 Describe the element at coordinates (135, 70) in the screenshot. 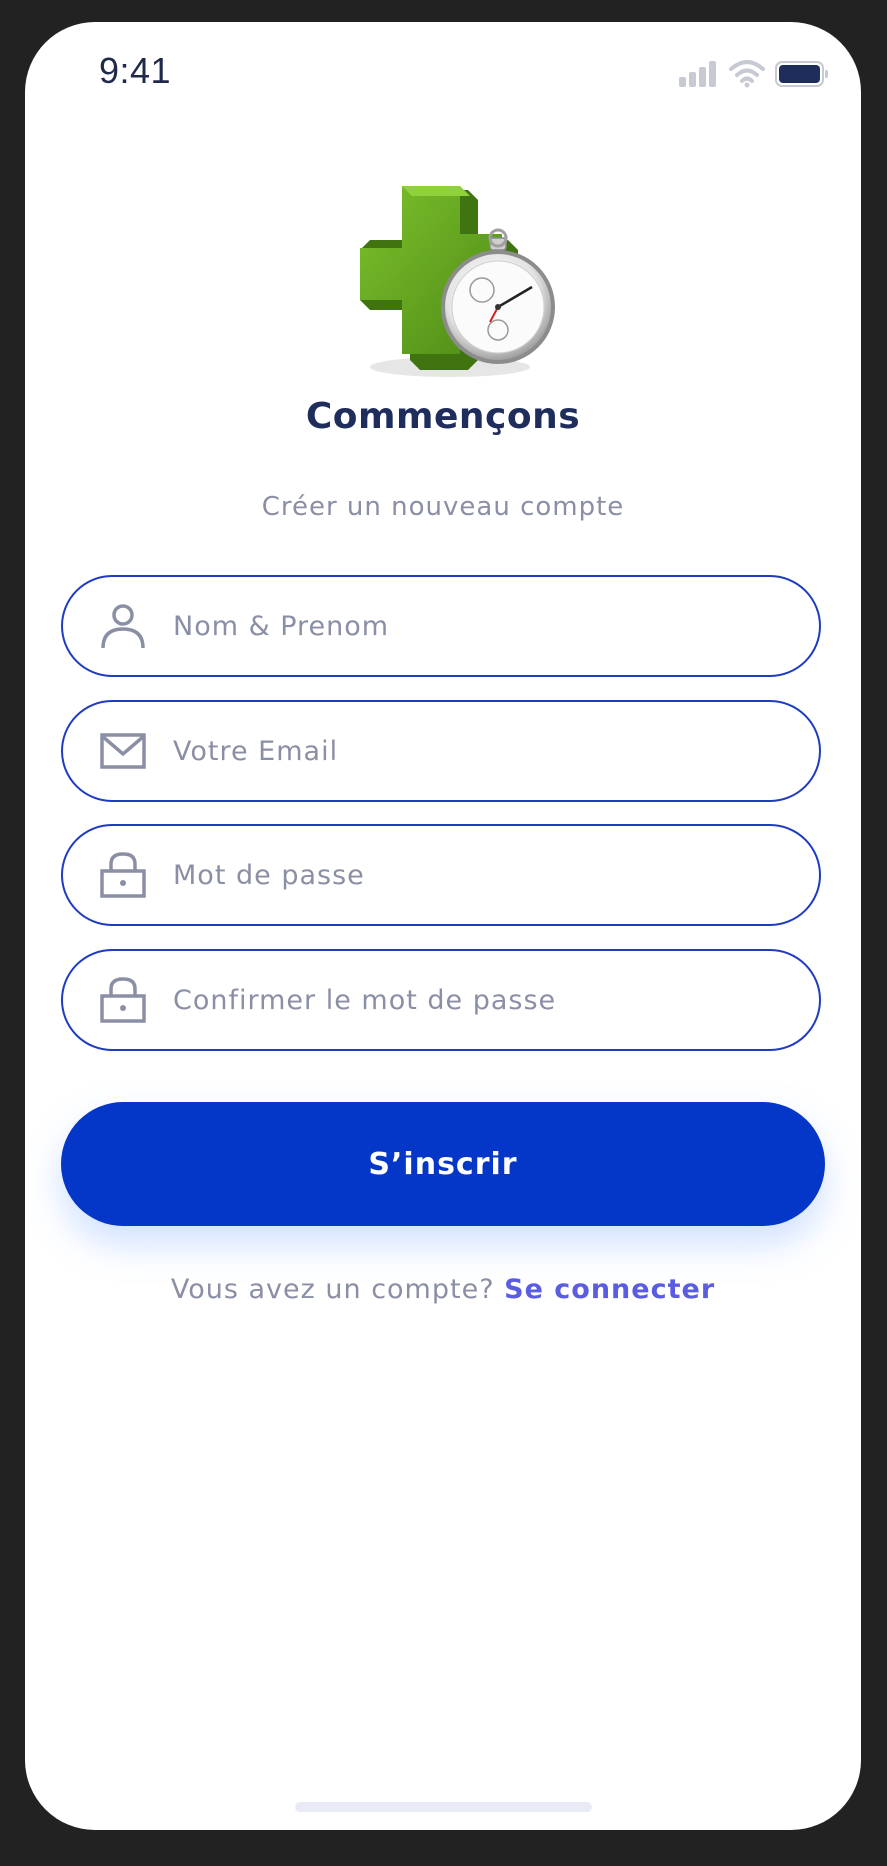

I see `status-time: 9:41` at that location.